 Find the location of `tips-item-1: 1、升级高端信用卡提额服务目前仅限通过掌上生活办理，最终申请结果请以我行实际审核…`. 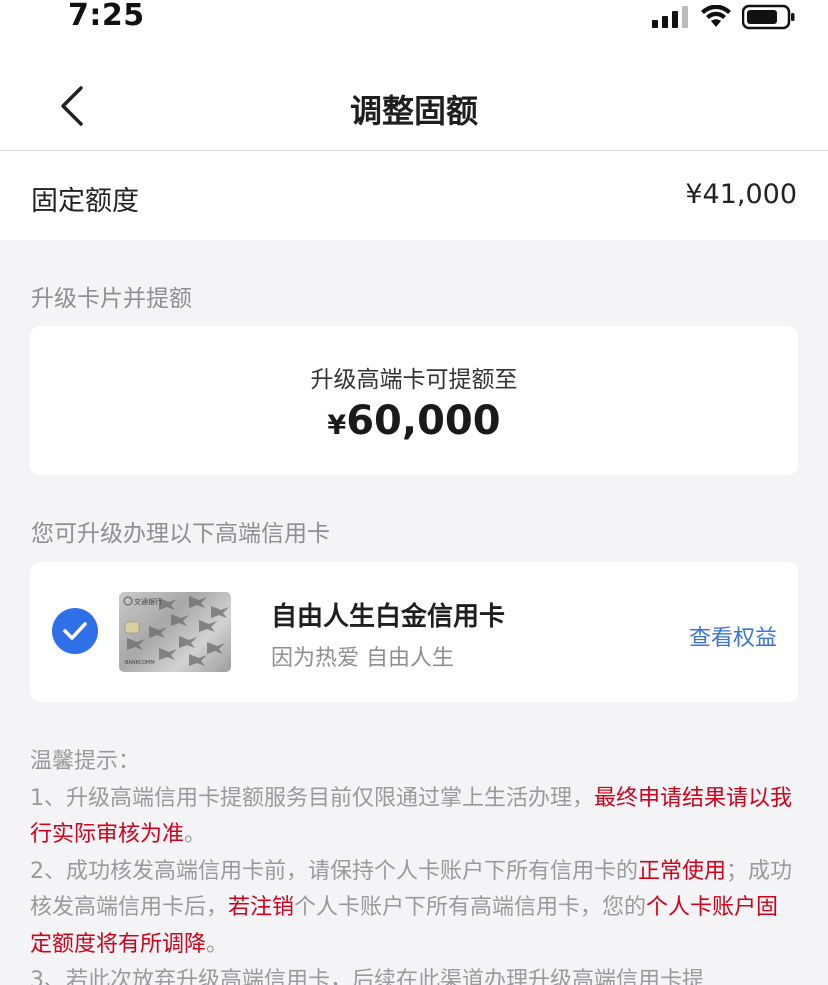

tips-item-1: 1、升级高端信用卡提额服务目前仅限通过掌上生活办理，最终申请结果请以我行实际审核… is located at coordinates (415, 817).